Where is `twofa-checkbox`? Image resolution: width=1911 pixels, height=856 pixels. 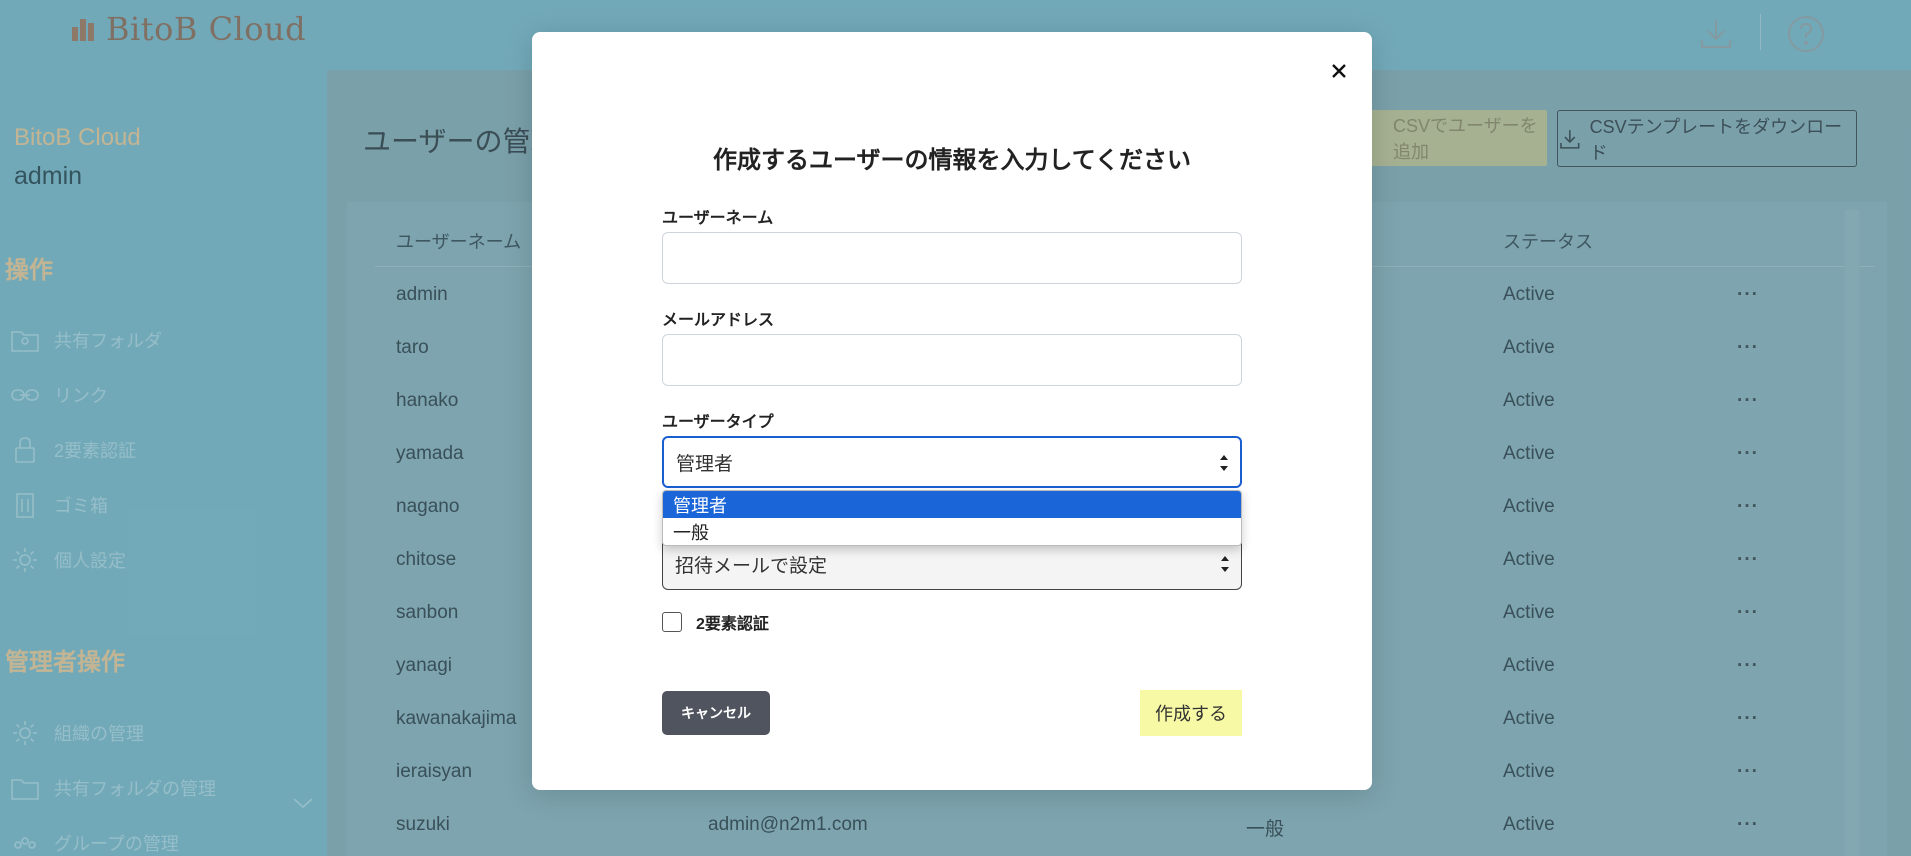
twofa-checkbox is located at coordinates (672, 622).